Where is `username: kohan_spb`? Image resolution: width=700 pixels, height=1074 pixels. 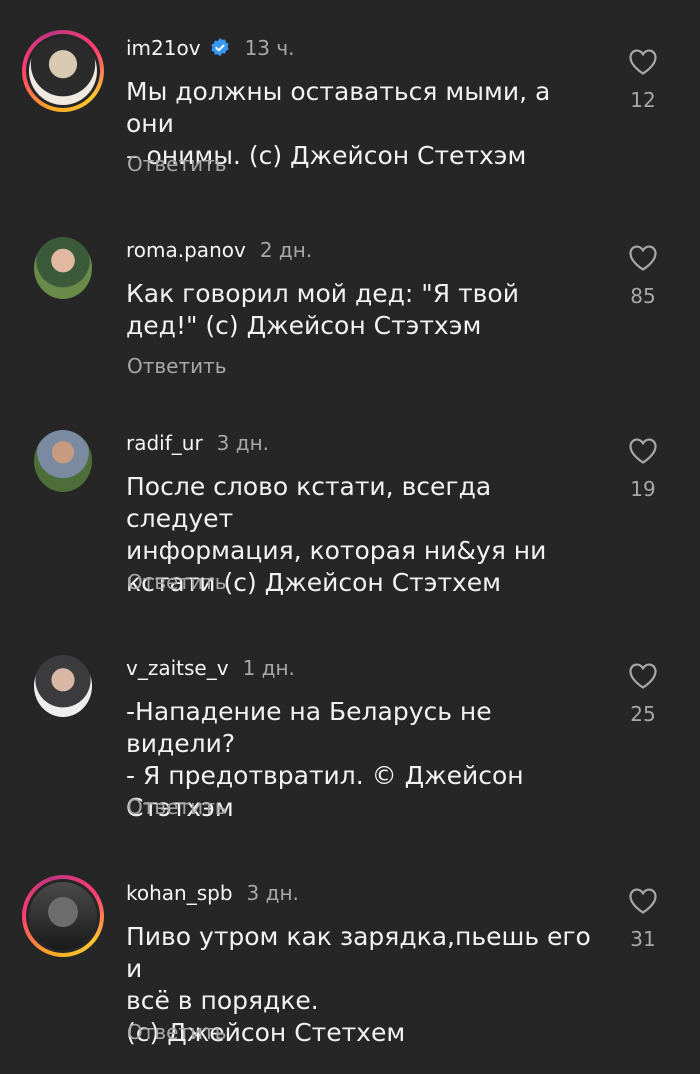 username: kohan_spb is located at coordinates (179, 893).